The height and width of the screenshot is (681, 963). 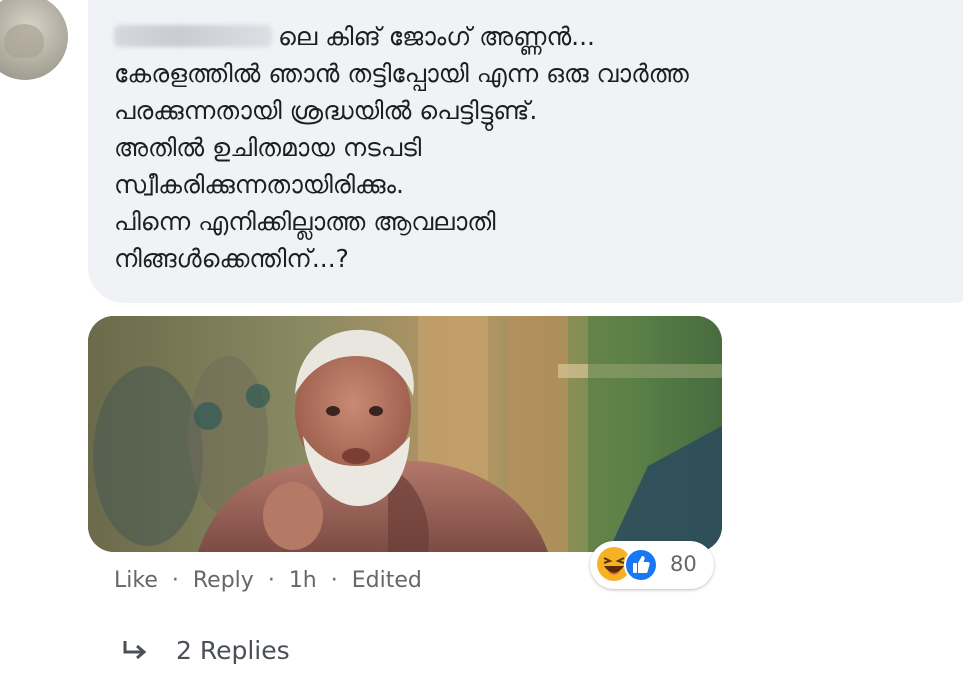 What do you see at coordinates (193, 36) in the screenshot?
I see `redacted-author-name` at bounding box center [193, 36].